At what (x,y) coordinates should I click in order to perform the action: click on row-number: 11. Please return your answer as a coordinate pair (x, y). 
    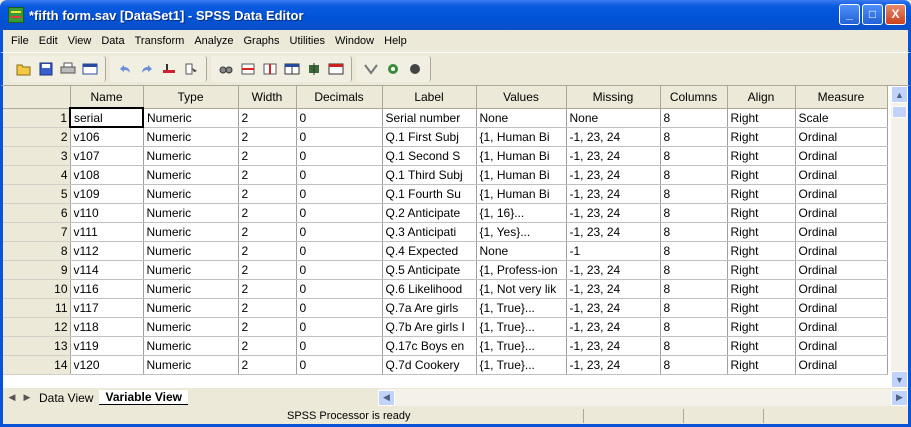
    Looking at the image, I should click on (37, 308).